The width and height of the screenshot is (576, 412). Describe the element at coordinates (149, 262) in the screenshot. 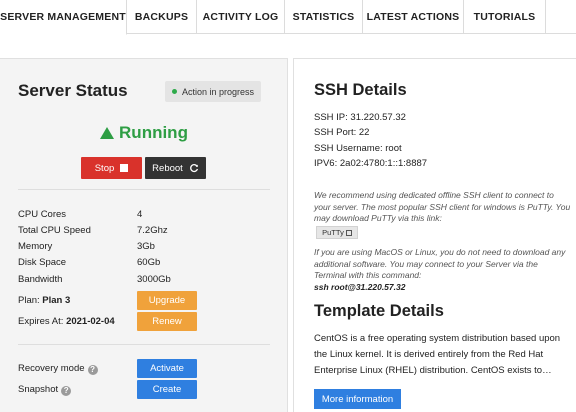

I see `spec-value-disk-space: 60Gb` at that location.